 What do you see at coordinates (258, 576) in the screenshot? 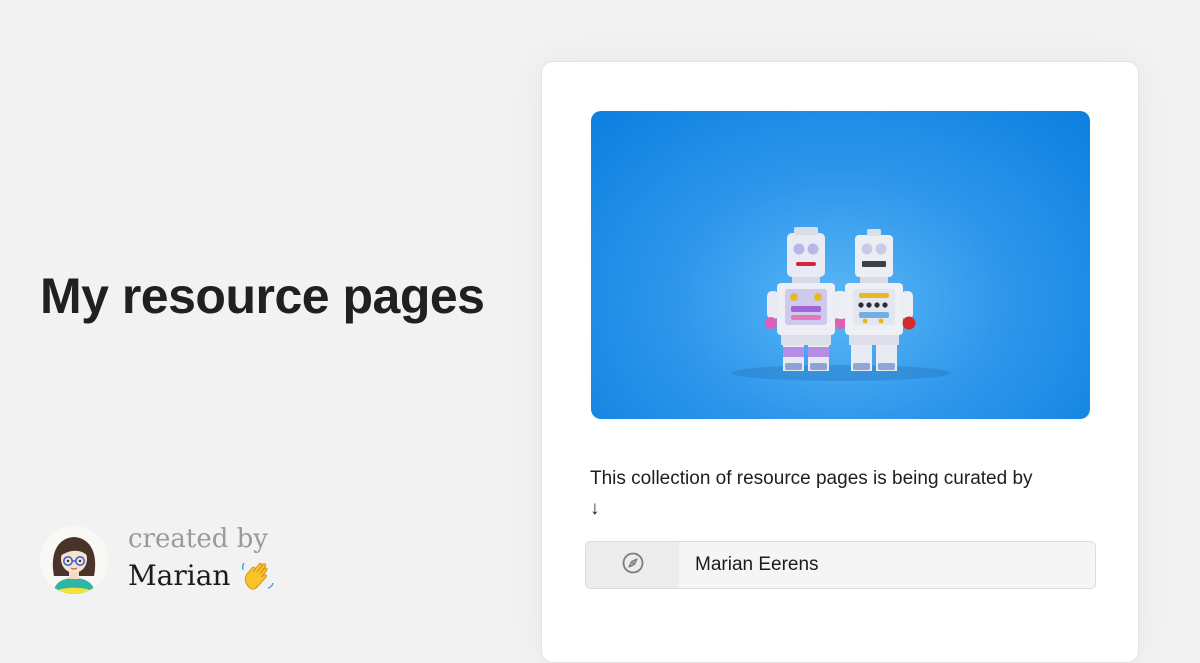
I see `wave-icon` at bounding box center [258, 576].